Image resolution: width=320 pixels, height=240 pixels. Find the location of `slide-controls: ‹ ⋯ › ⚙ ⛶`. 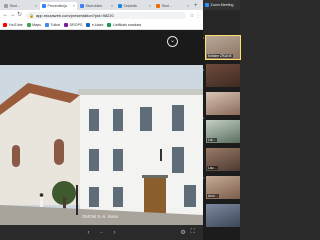

slide-controls: ‹ ⋯ › ⚙ ⛶ is located at coordinates (101, 232).